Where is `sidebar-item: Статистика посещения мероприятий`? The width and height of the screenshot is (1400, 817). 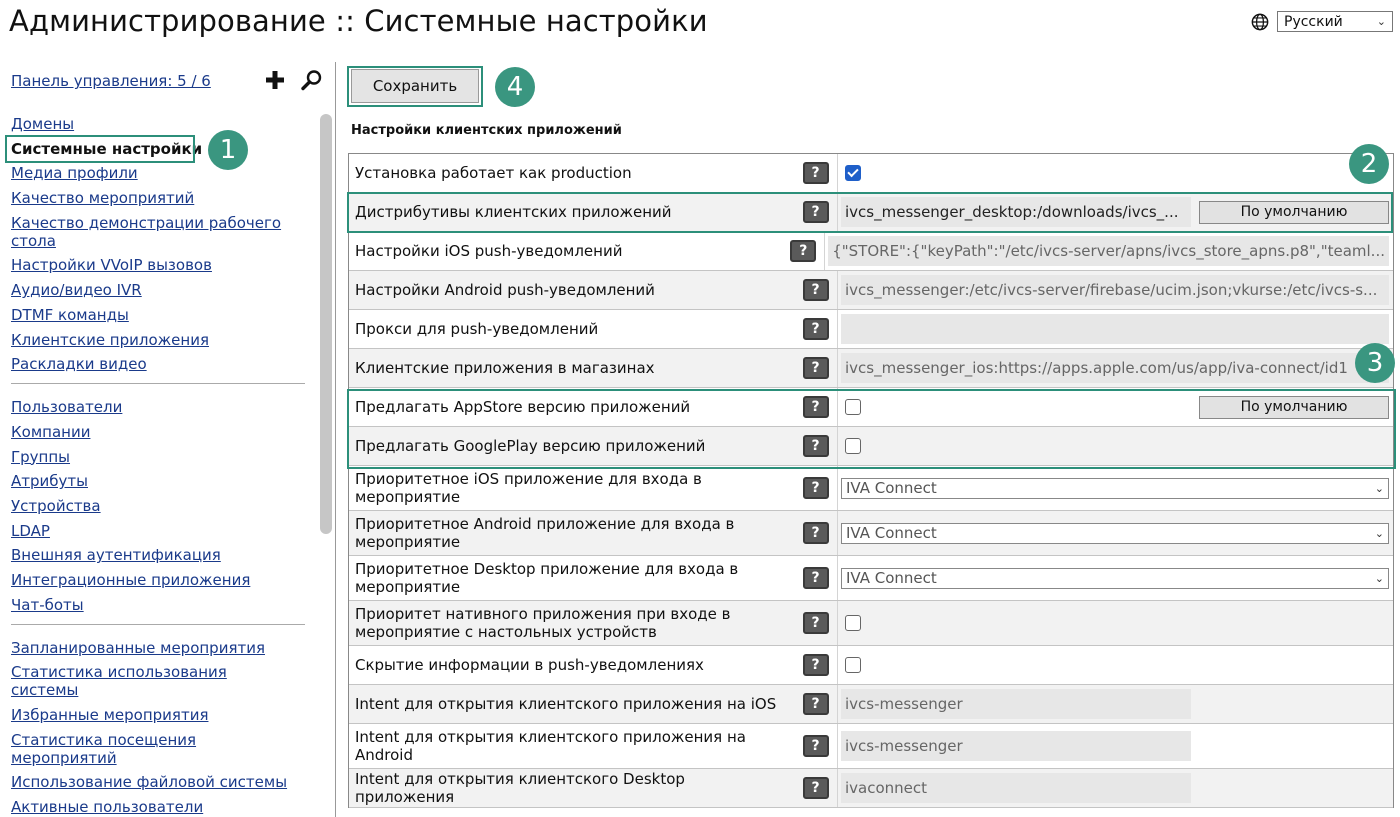
sidebar-item: Статистика посещения мероприятий is located at coordinates (151, 749).